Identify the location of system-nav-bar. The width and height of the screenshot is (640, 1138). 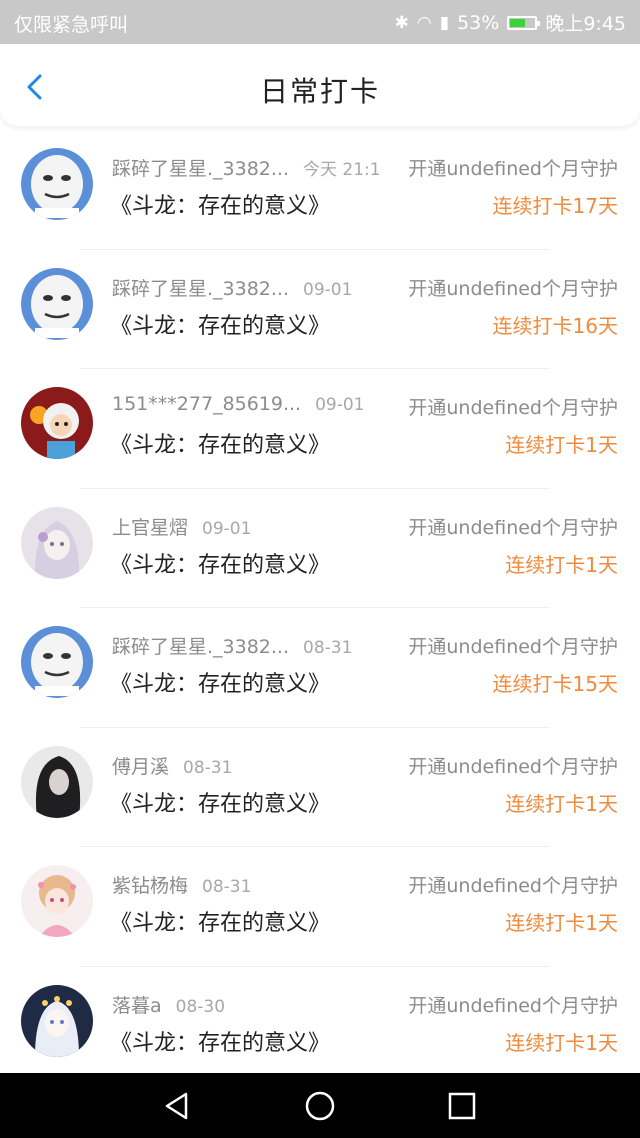
(320, 1105).